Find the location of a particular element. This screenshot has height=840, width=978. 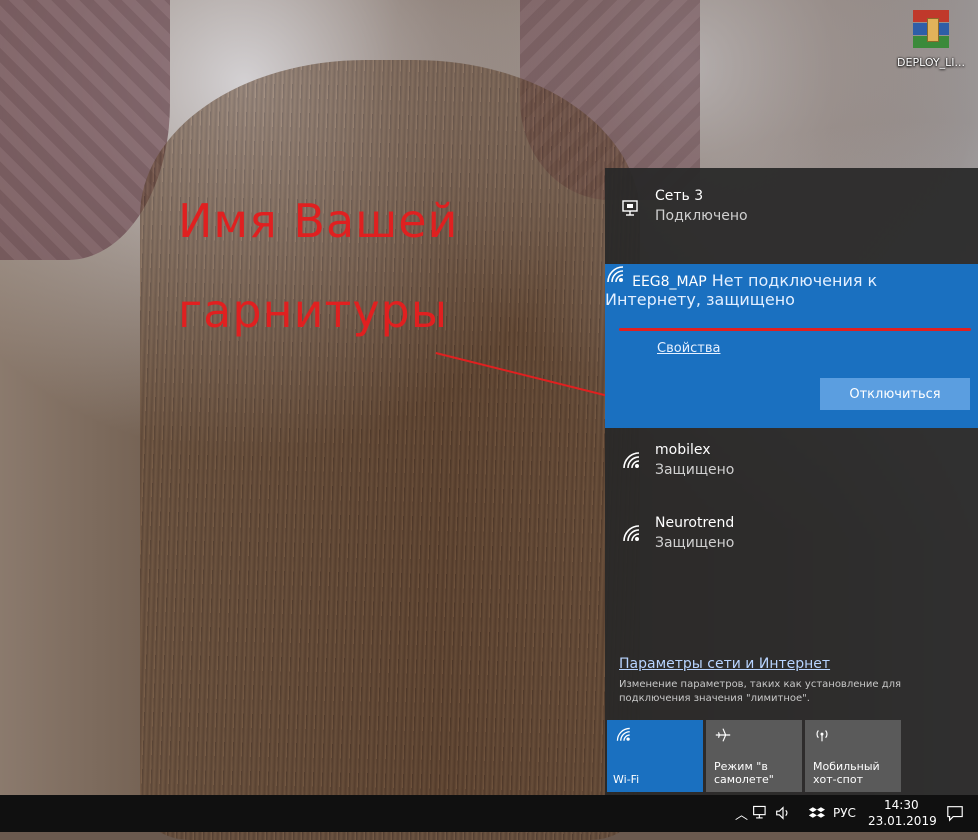

network-item-wired: Сеть 3 Подключено is located at coordinates (791, 216).